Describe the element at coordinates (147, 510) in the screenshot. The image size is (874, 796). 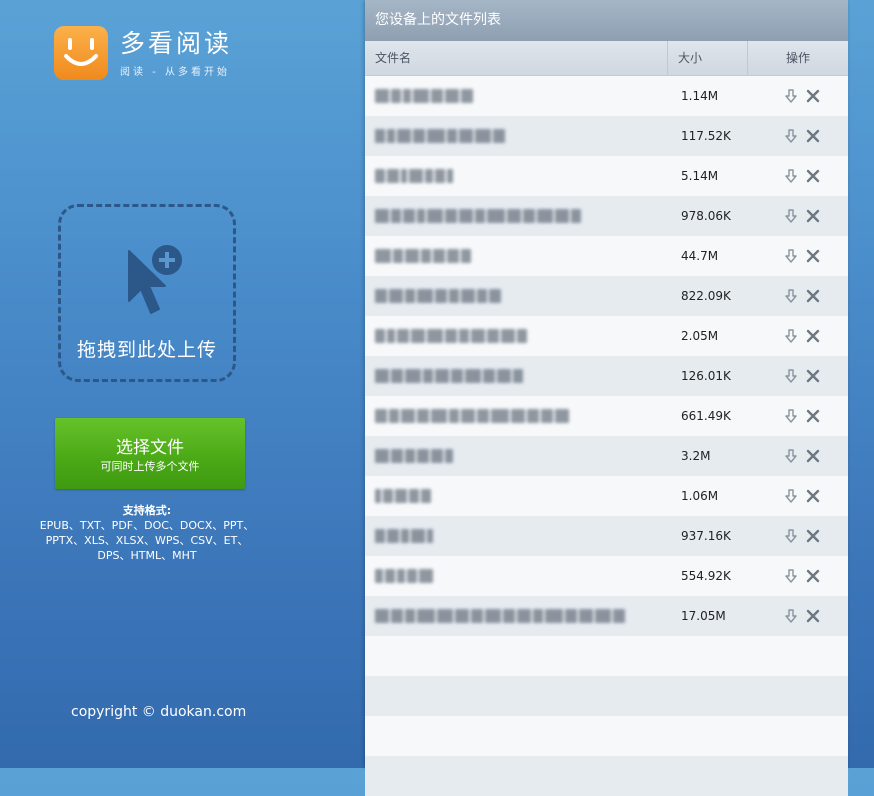
I see `formats-title: 支持格式:` at that location.